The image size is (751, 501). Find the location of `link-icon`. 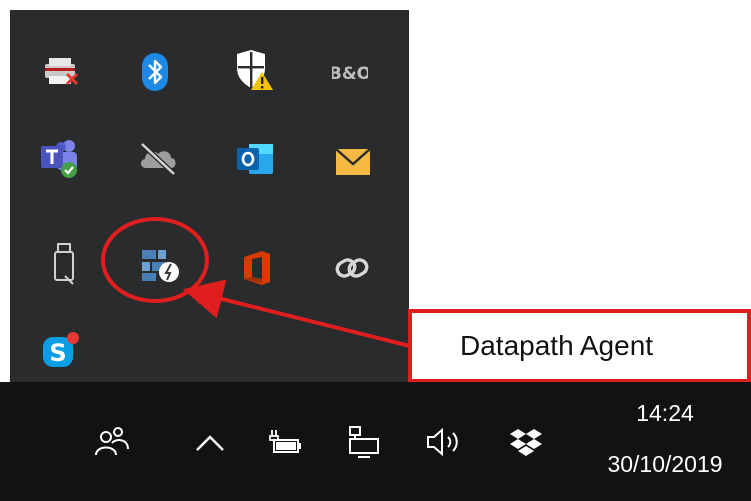

link-icon is located at coordinates (352, 268).